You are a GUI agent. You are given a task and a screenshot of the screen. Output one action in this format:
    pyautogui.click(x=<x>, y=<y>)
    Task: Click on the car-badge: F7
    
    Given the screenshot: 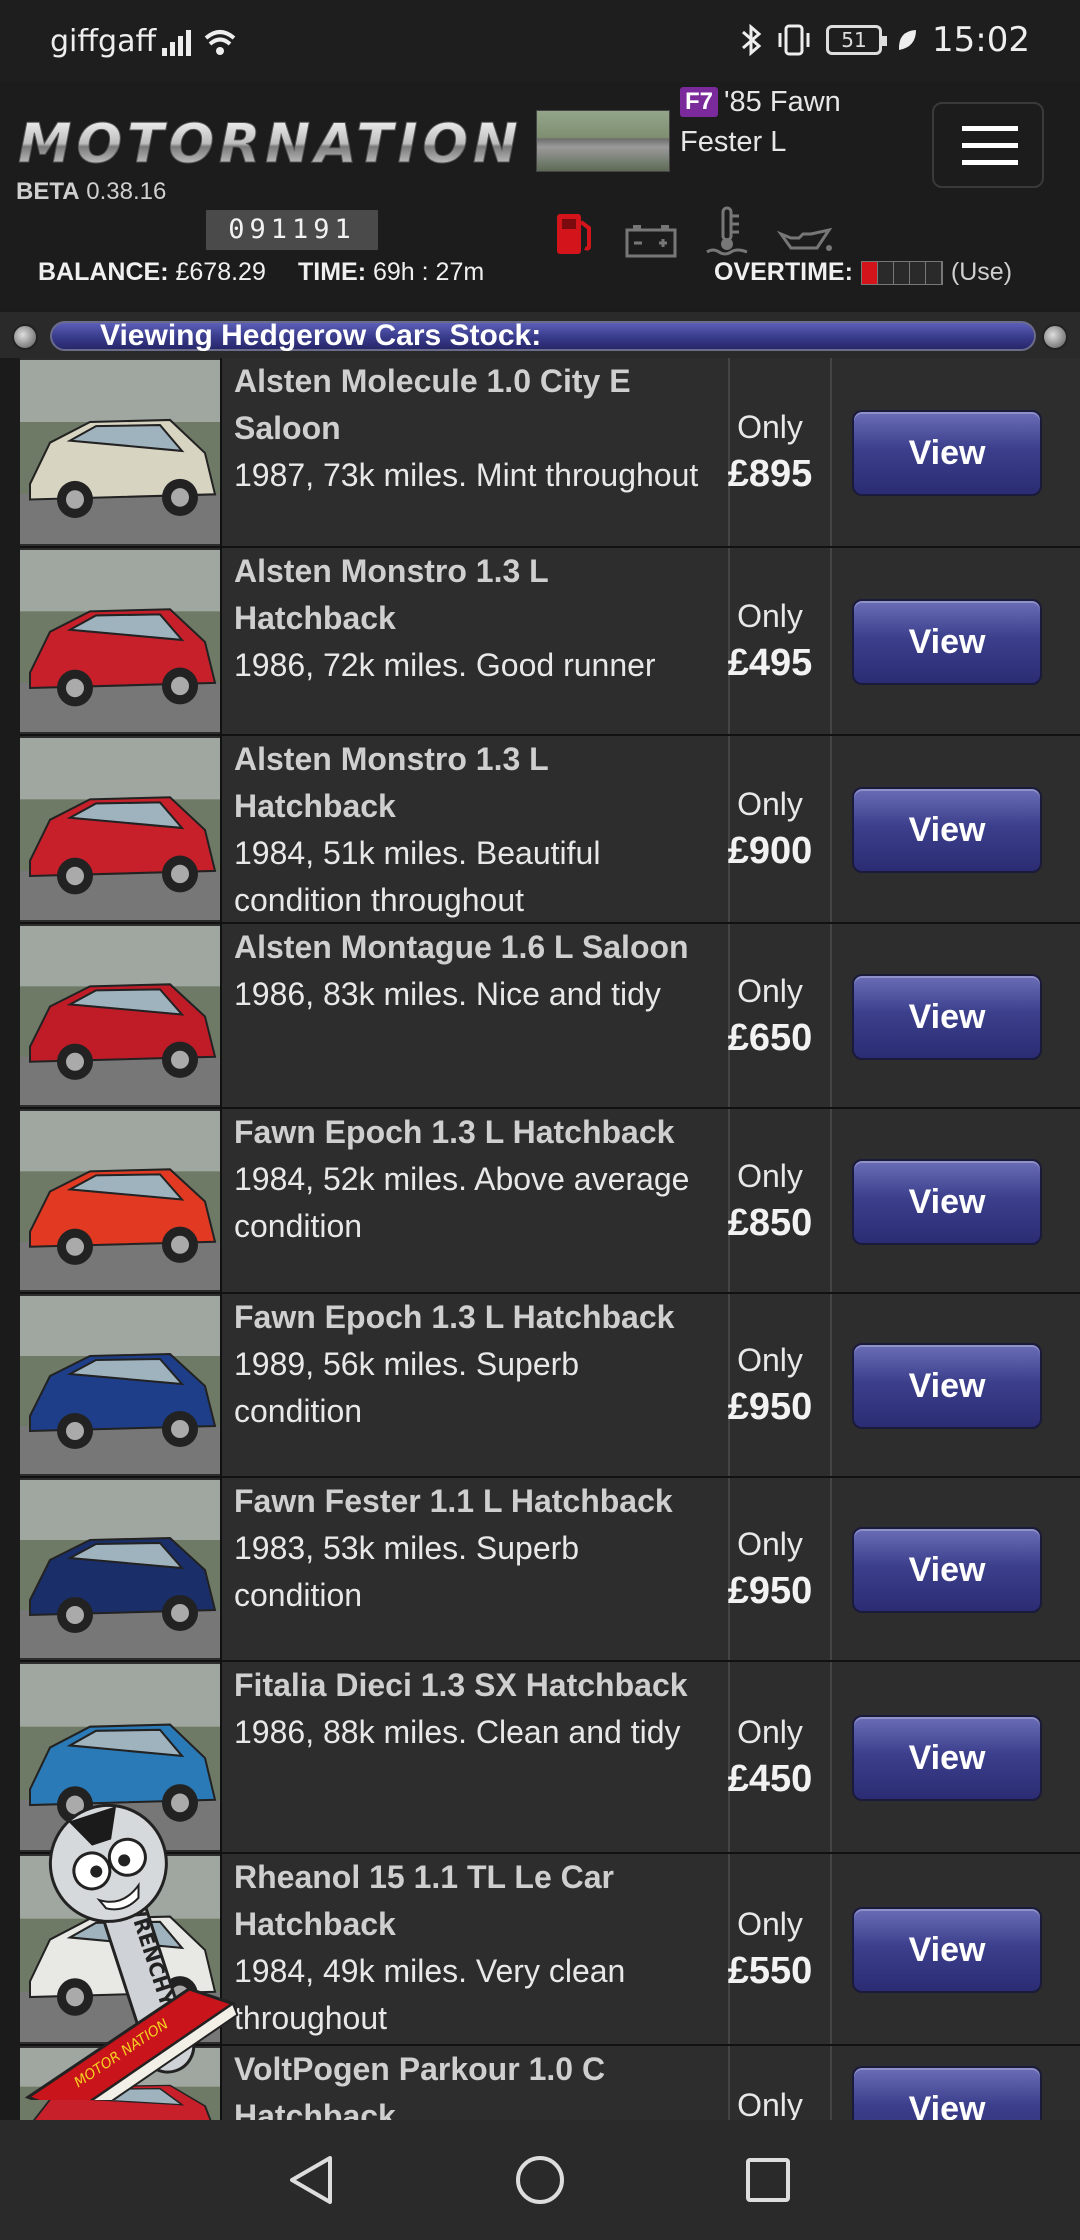 What is the action you would take?
    pyautogui.click(x=699, y=102)
    